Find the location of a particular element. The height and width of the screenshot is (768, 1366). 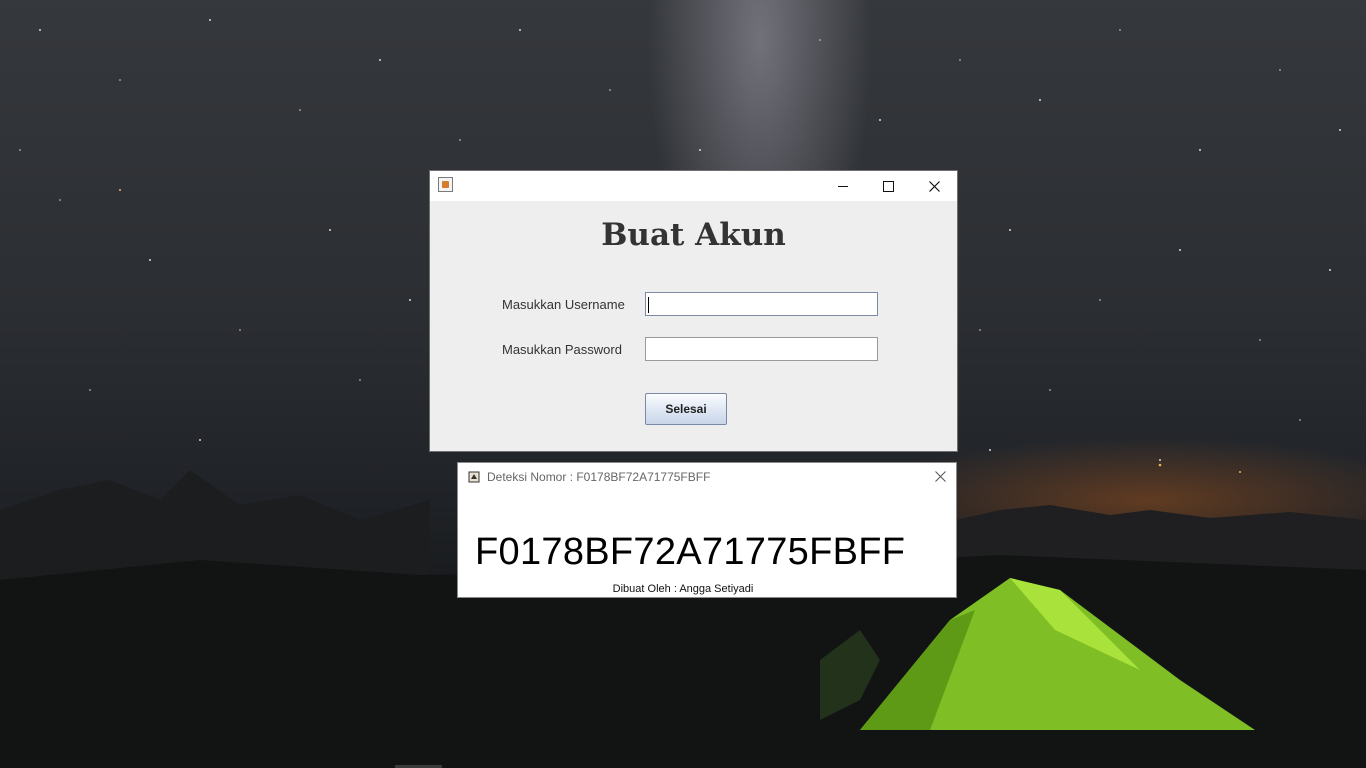

maximize-icon is located at coordinates (888, 186).